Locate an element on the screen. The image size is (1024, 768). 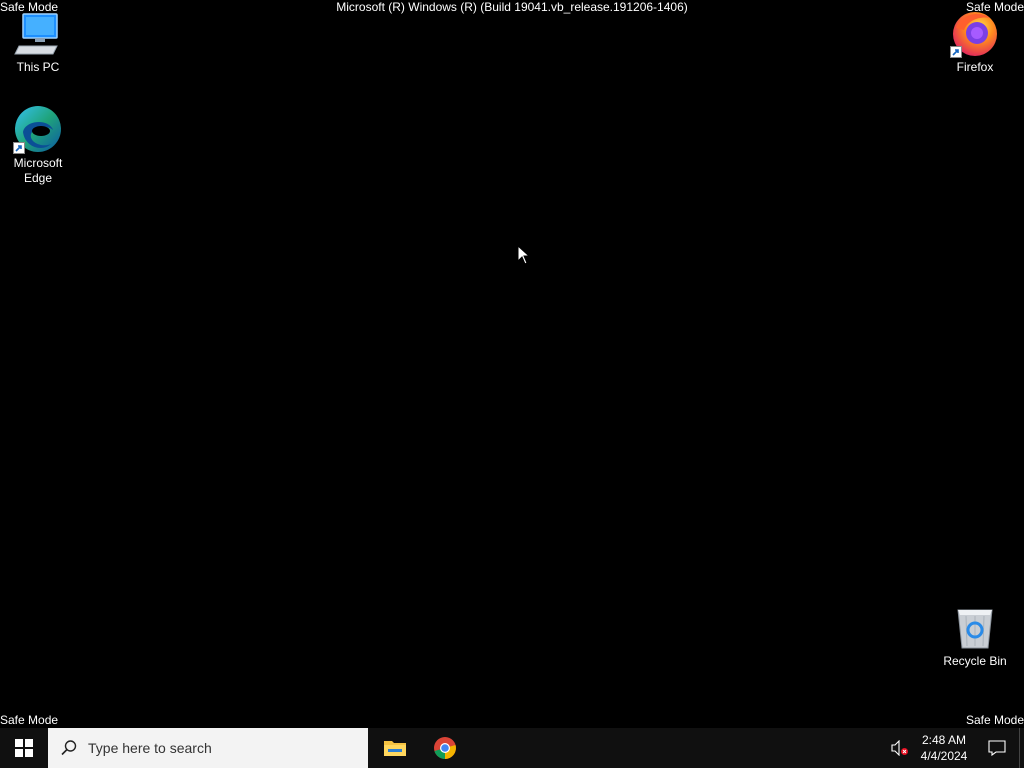
desktop-icon-label: This PC is located at coordinates (38, 67).